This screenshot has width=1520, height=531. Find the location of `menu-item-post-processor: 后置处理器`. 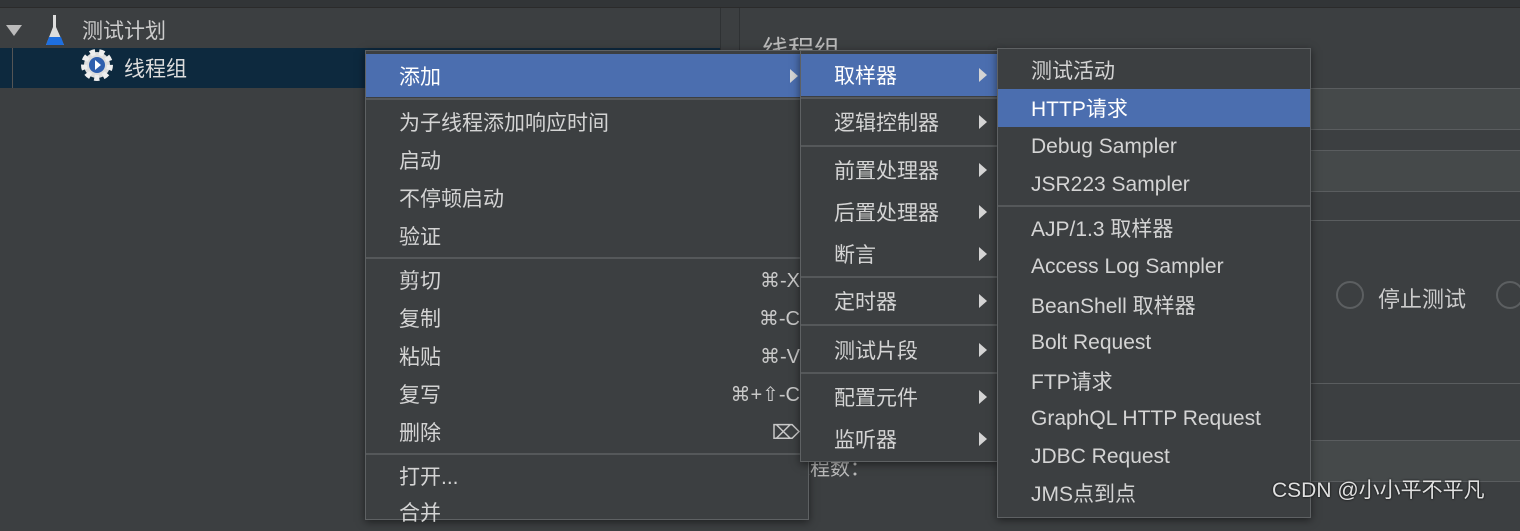

menu-item-post-processor: 后置处理器 is located at coordinates (899, 212).